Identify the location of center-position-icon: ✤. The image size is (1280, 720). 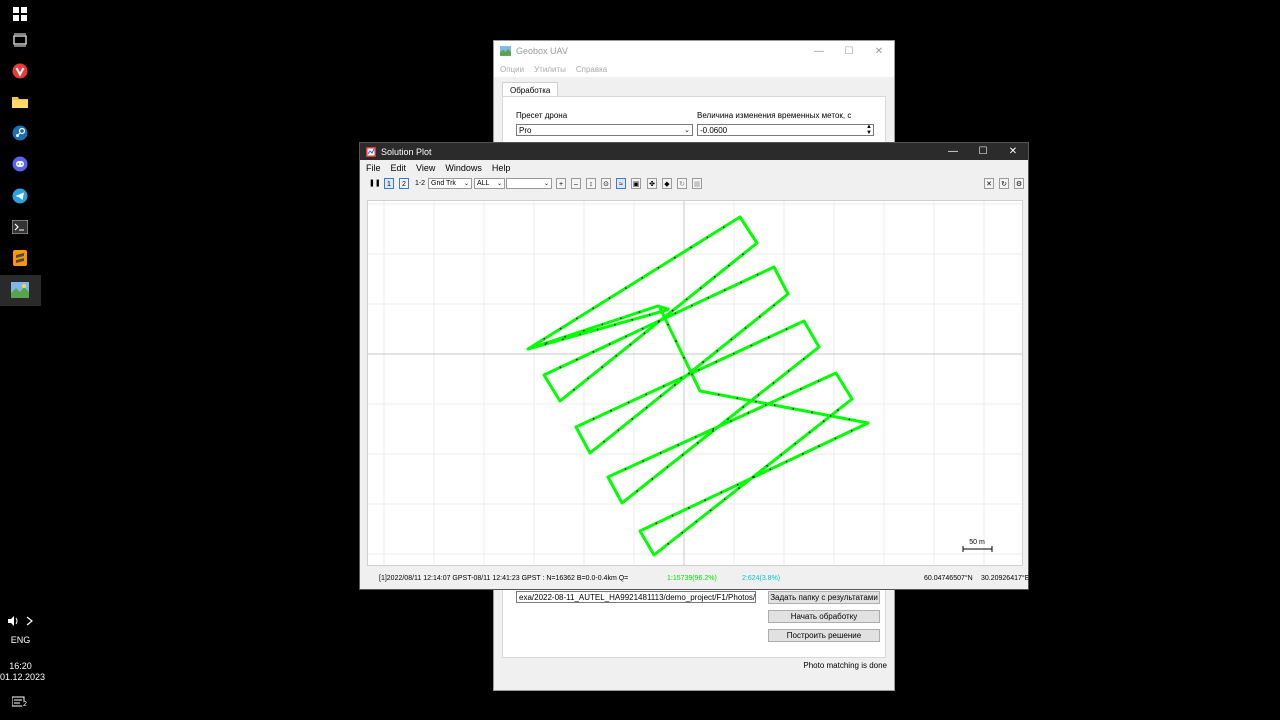
(652, 183).